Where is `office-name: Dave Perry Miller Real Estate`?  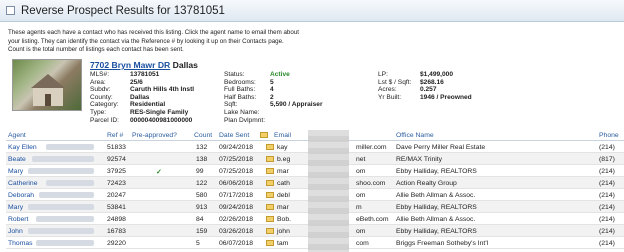 office-name: Dave Perry Miller Real Estate is located at coordinates (441, 147).